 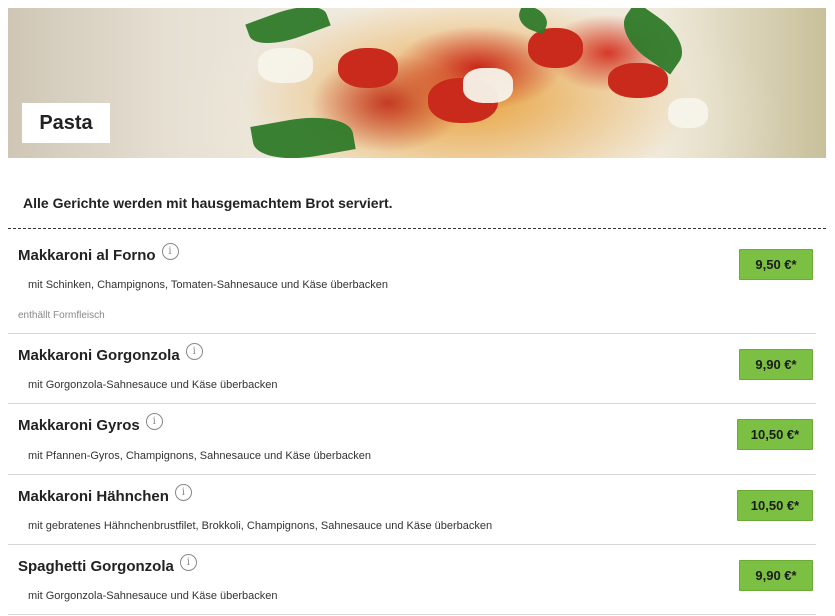 What do you see at coordinates (417, 228) in the screenshot?
I see `dotted-divider` at bounding box center [417, 228].